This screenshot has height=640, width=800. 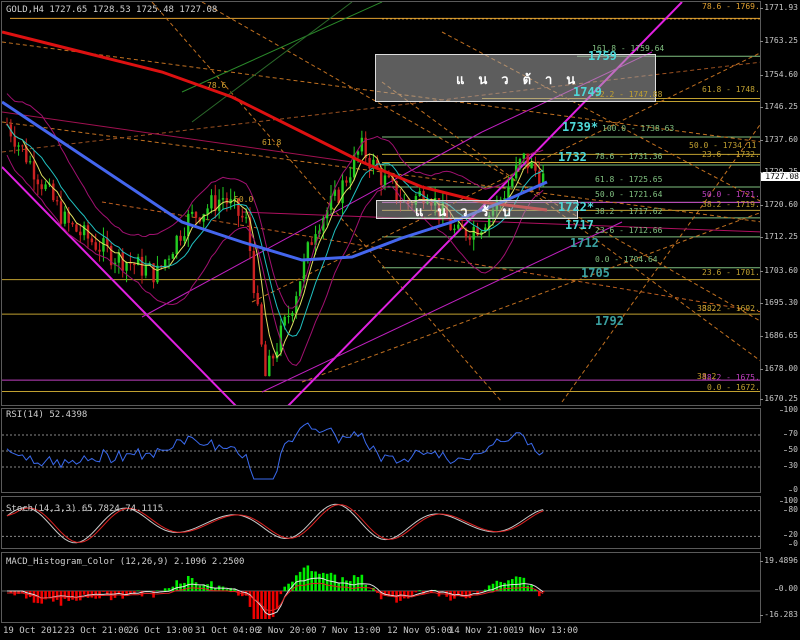 What do you see at coordinates (731, 272) in the screenshot?
I see `fib-level-label: 23.6 - 1701.56` at bounding box center [731, 272].